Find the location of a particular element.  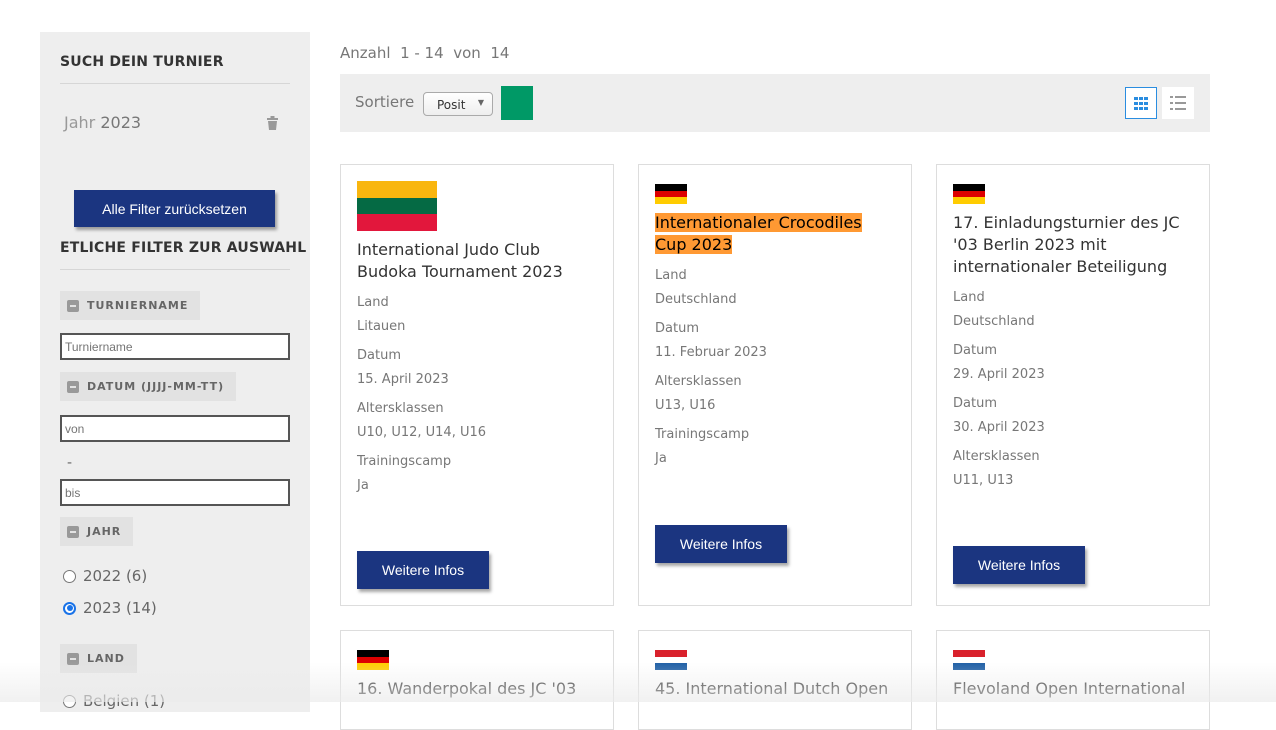

field-value: 15. April 2023 is located at coordinates (403, 379).